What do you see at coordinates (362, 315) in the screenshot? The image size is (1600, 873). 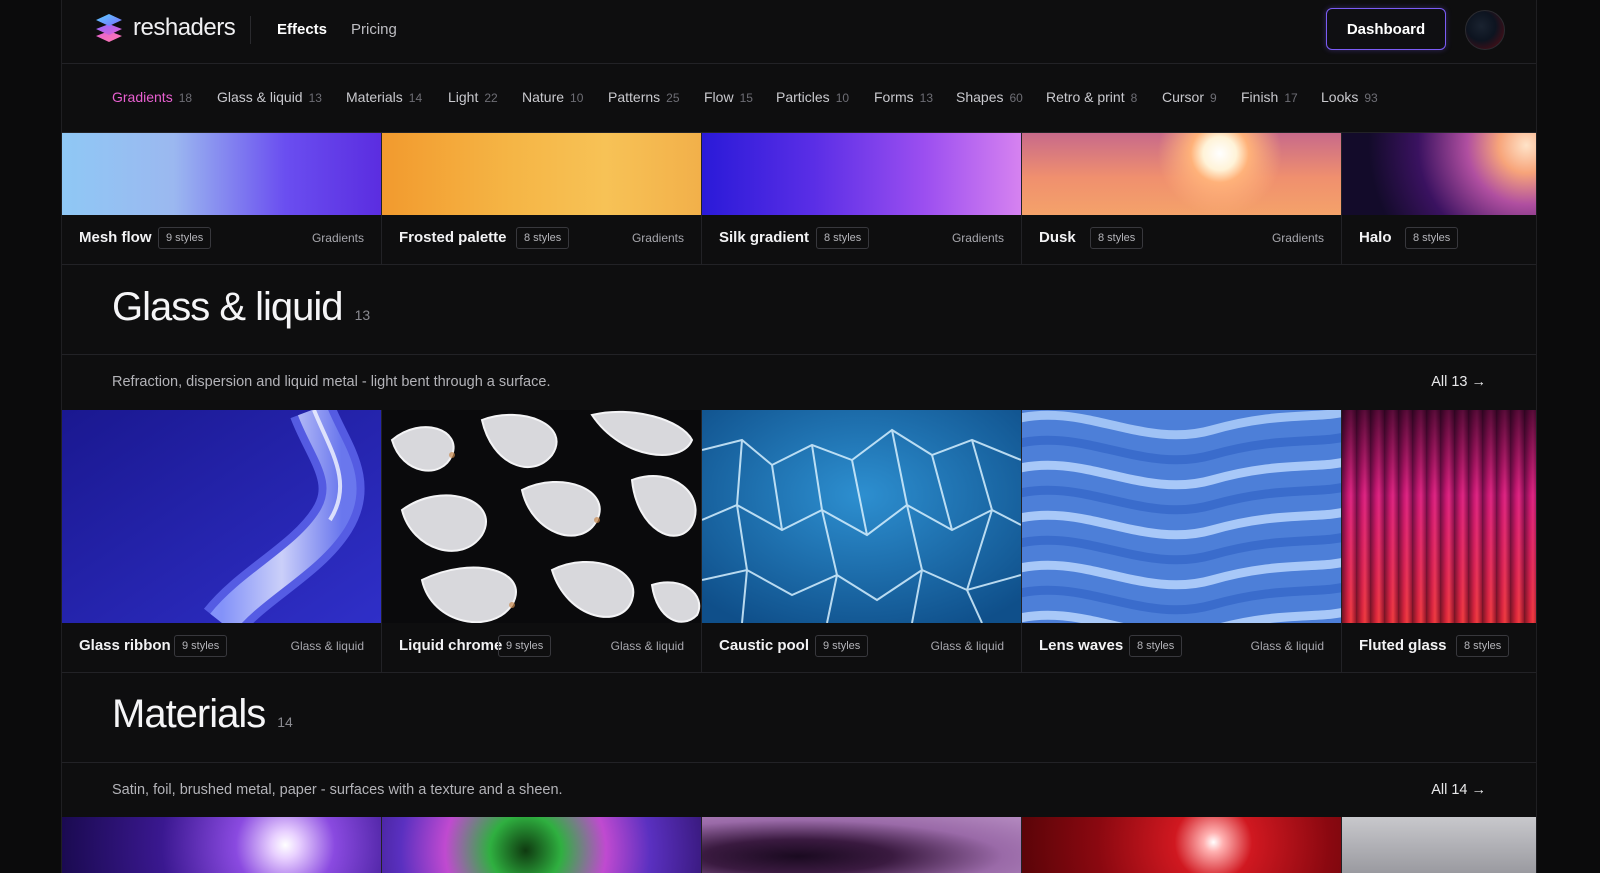 I see `section-count: 13` at bounding box center [362, 315].